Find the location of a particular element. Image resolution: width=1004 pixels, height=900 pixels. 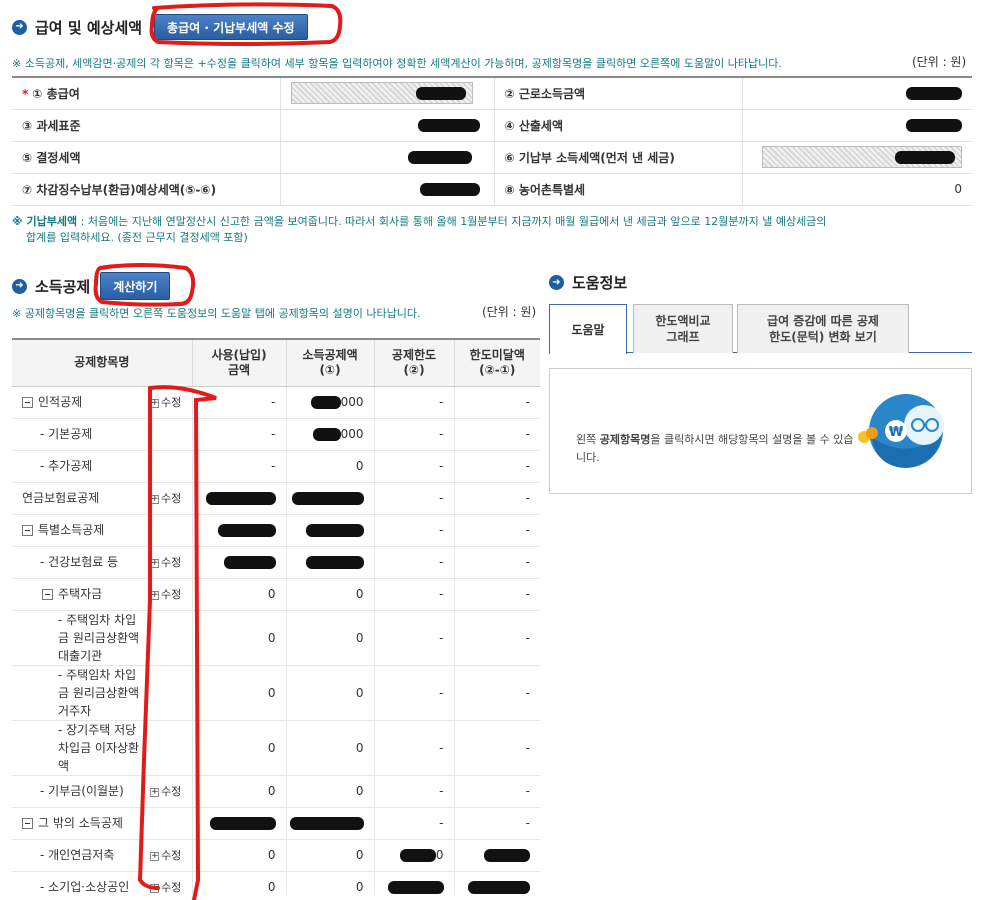

prepaid-tax-input is located at coordinates (856, 157).